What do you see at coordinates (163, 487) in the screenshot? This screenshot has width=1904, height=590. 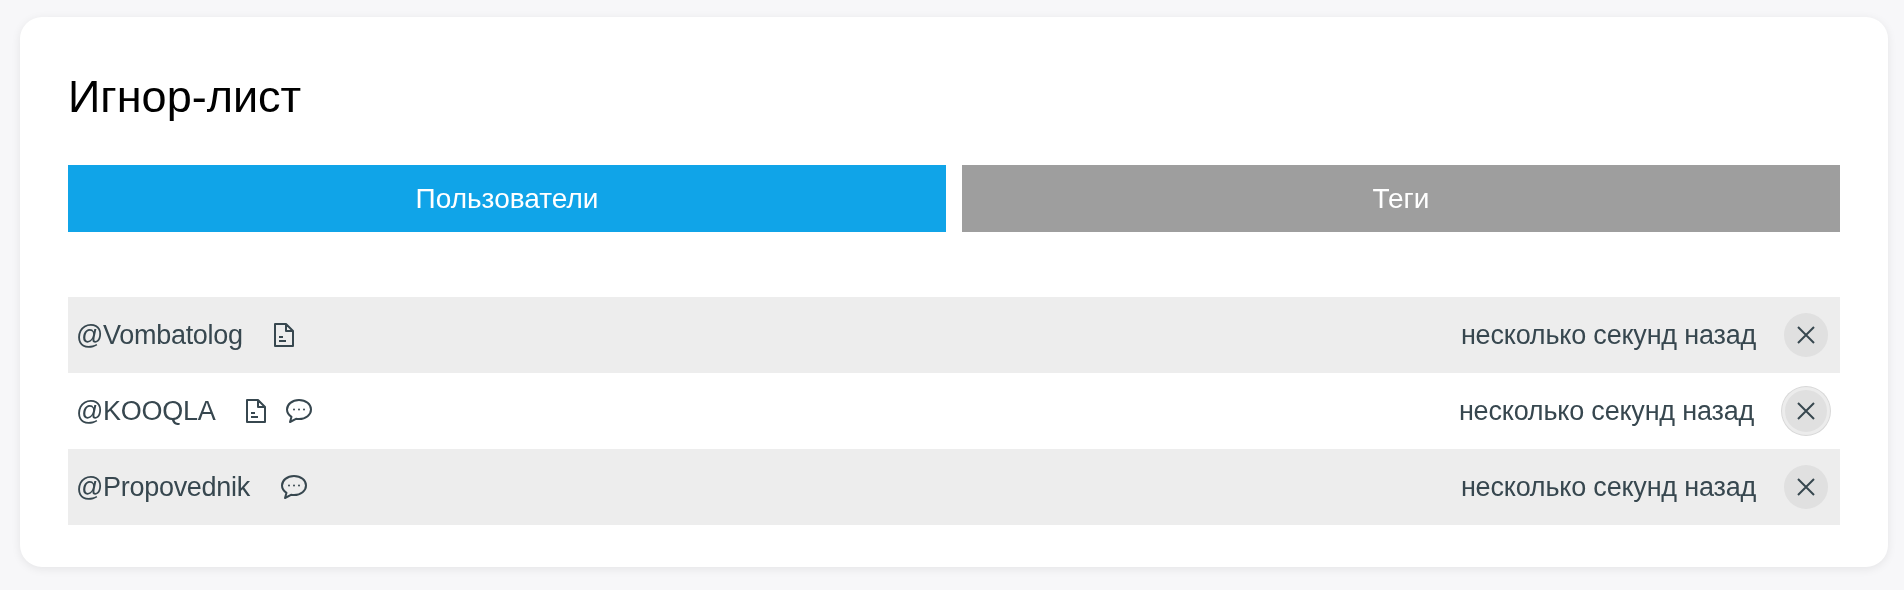 I see `username-link: @Propovednik` at bounding box center [163, 487].